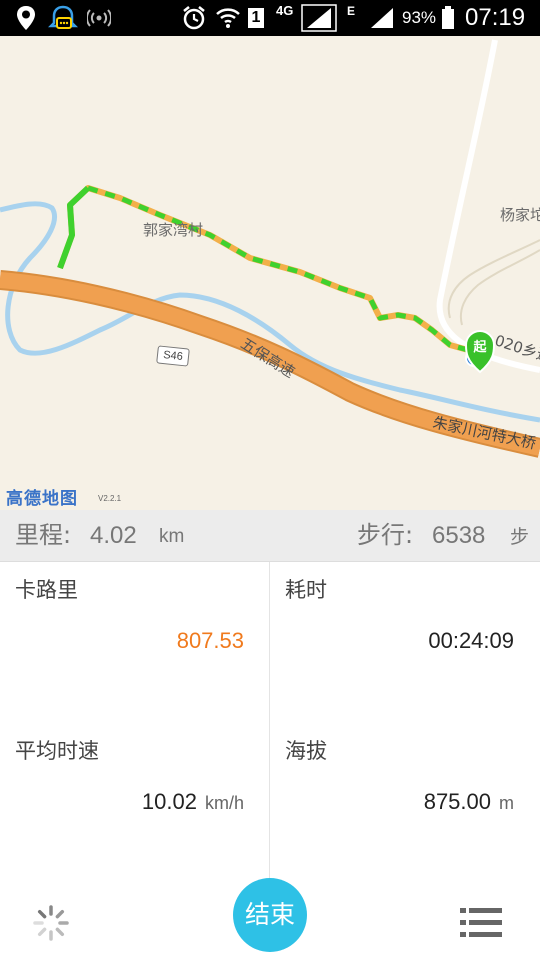 This screenshot has width=540, height=960. What do you see at coordinates (382, 18) in the screenshot?
I see `signal-strength-2-icon` at bounding box center [382, 18].